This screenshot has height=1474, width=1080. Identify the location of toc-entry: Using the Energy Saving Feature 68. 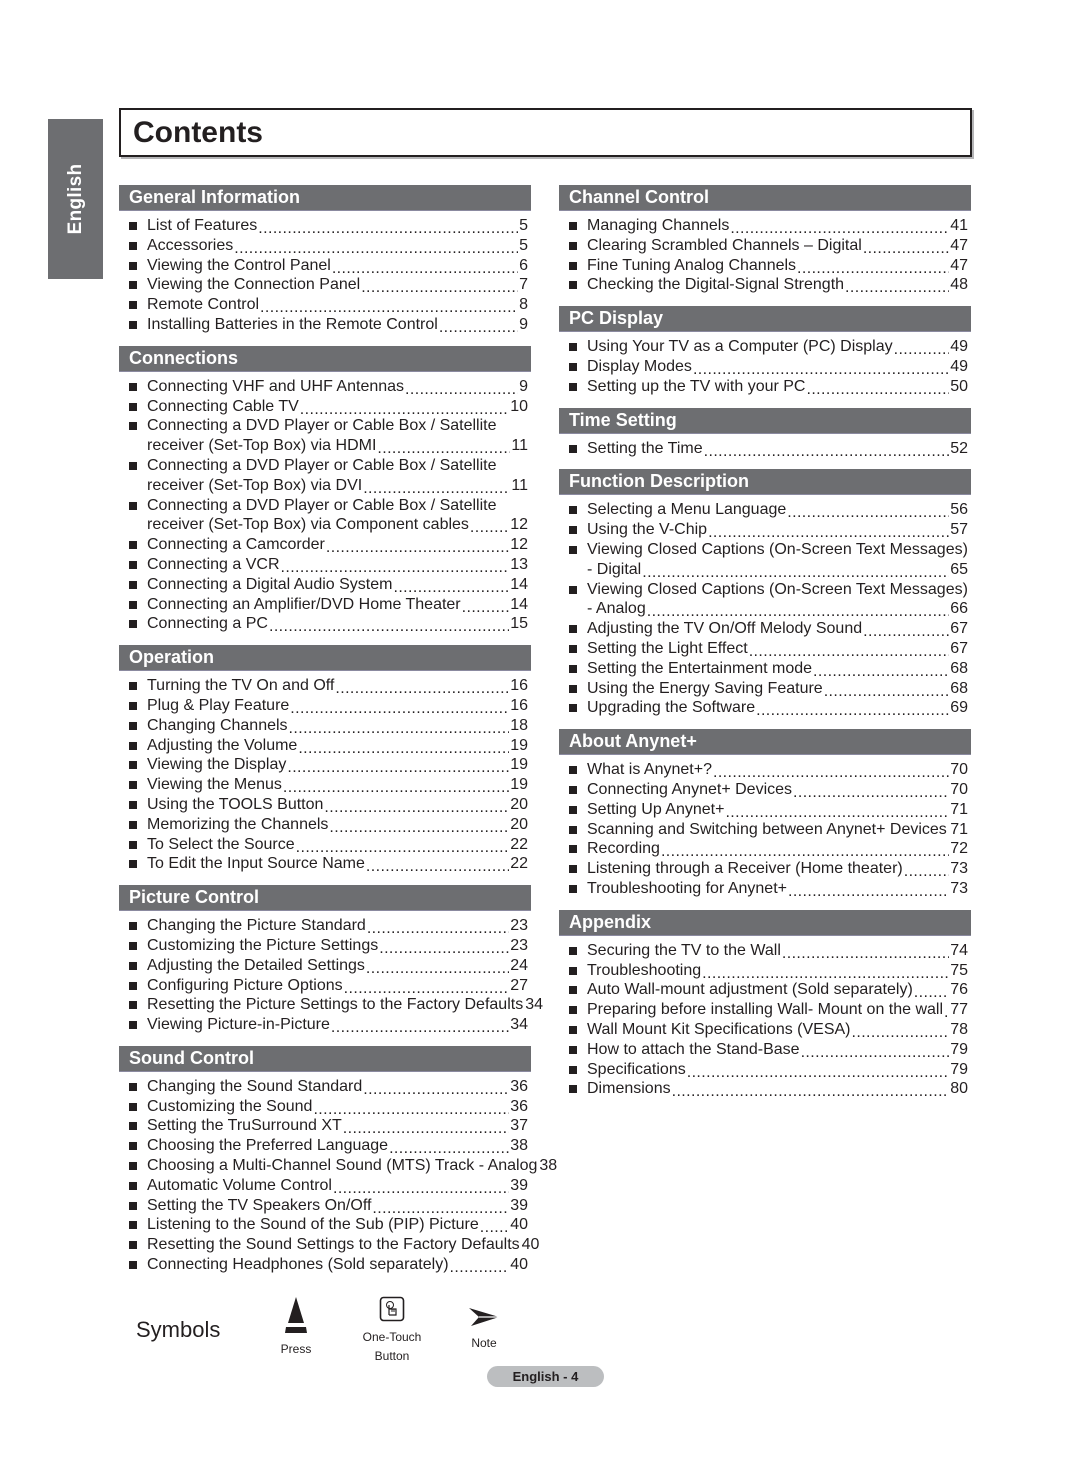
(768, 688).